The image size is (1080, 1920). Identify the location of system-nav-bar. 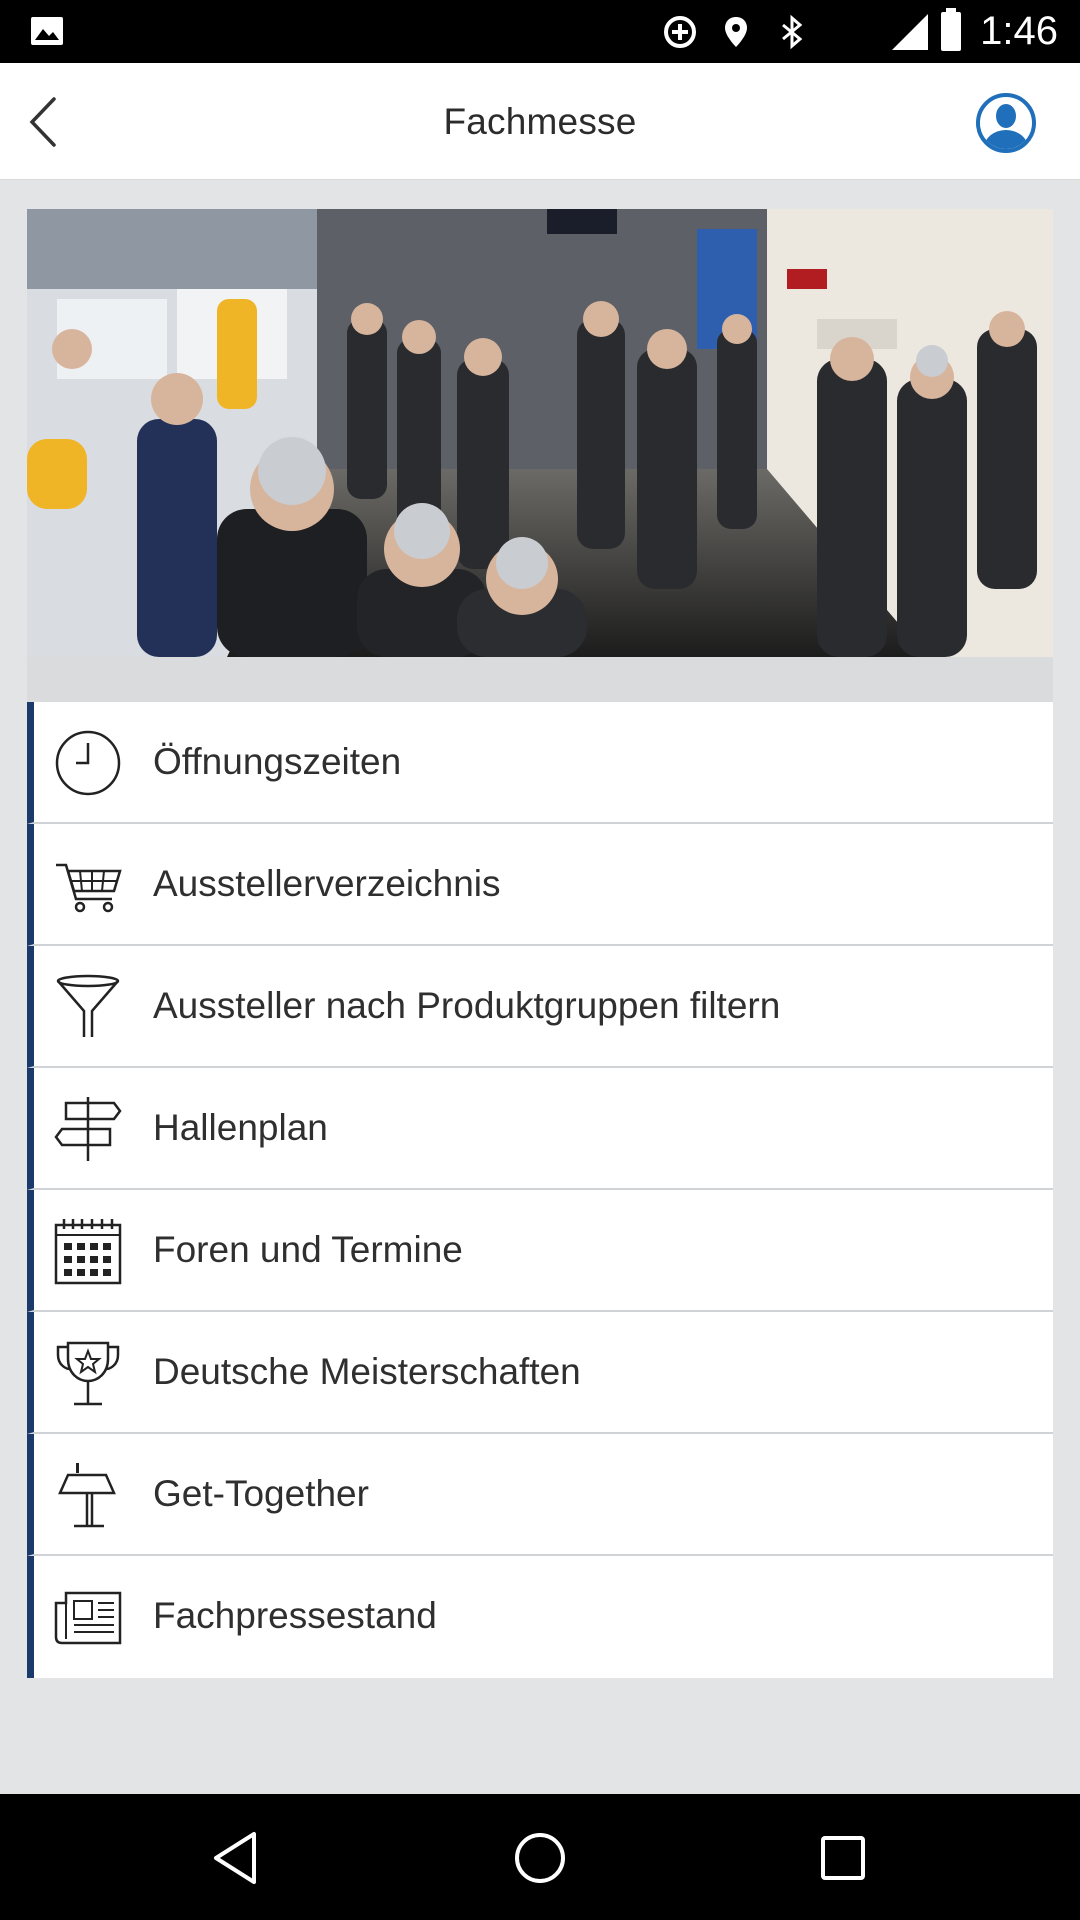
(540, 1857).